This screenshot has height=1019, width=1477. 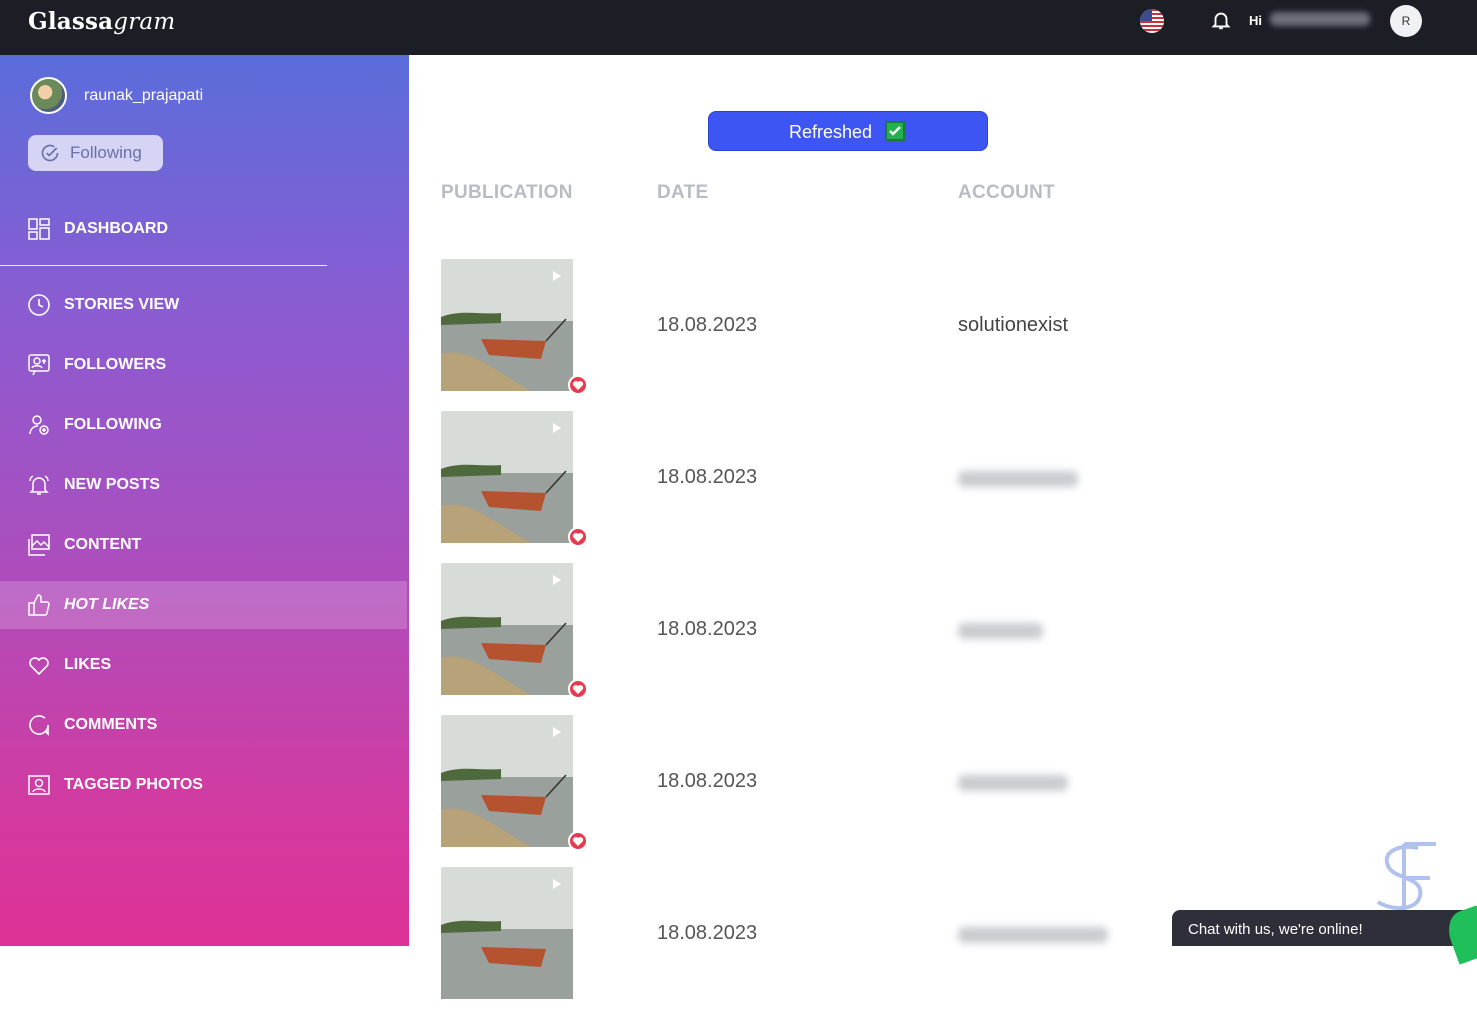 I want to click on sidebar-item-label: FOLLOWERS, so click(x=115, y=364).